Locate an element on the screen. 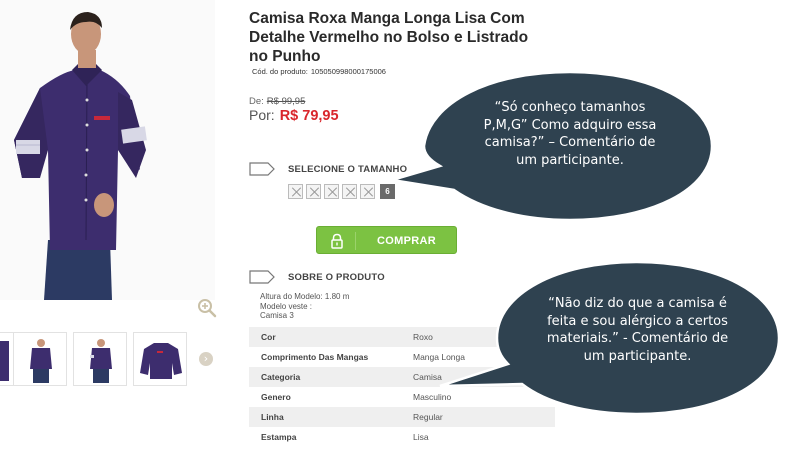 This screenshot has width=800, height=453. current-price: Por: R$ 79,95 is located at coordinates (294, 115).